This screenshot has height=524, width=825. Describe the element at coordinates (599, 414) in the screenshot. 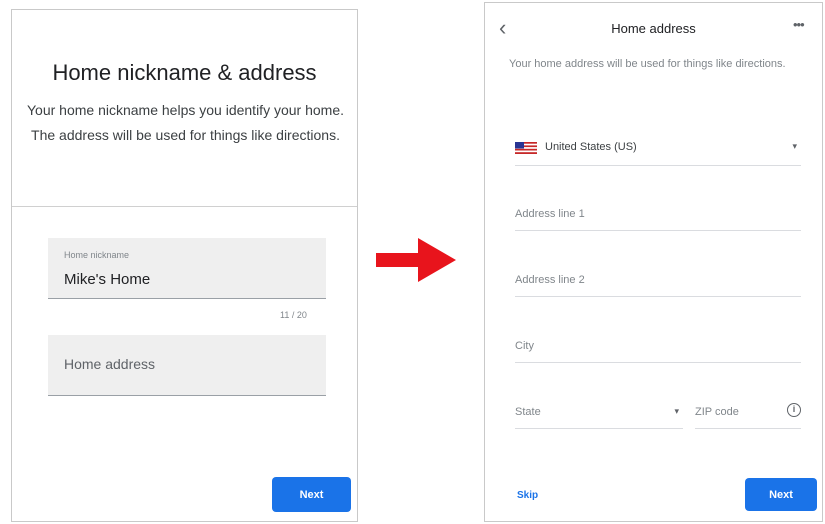

I see `state-select: State ▾` at that location.